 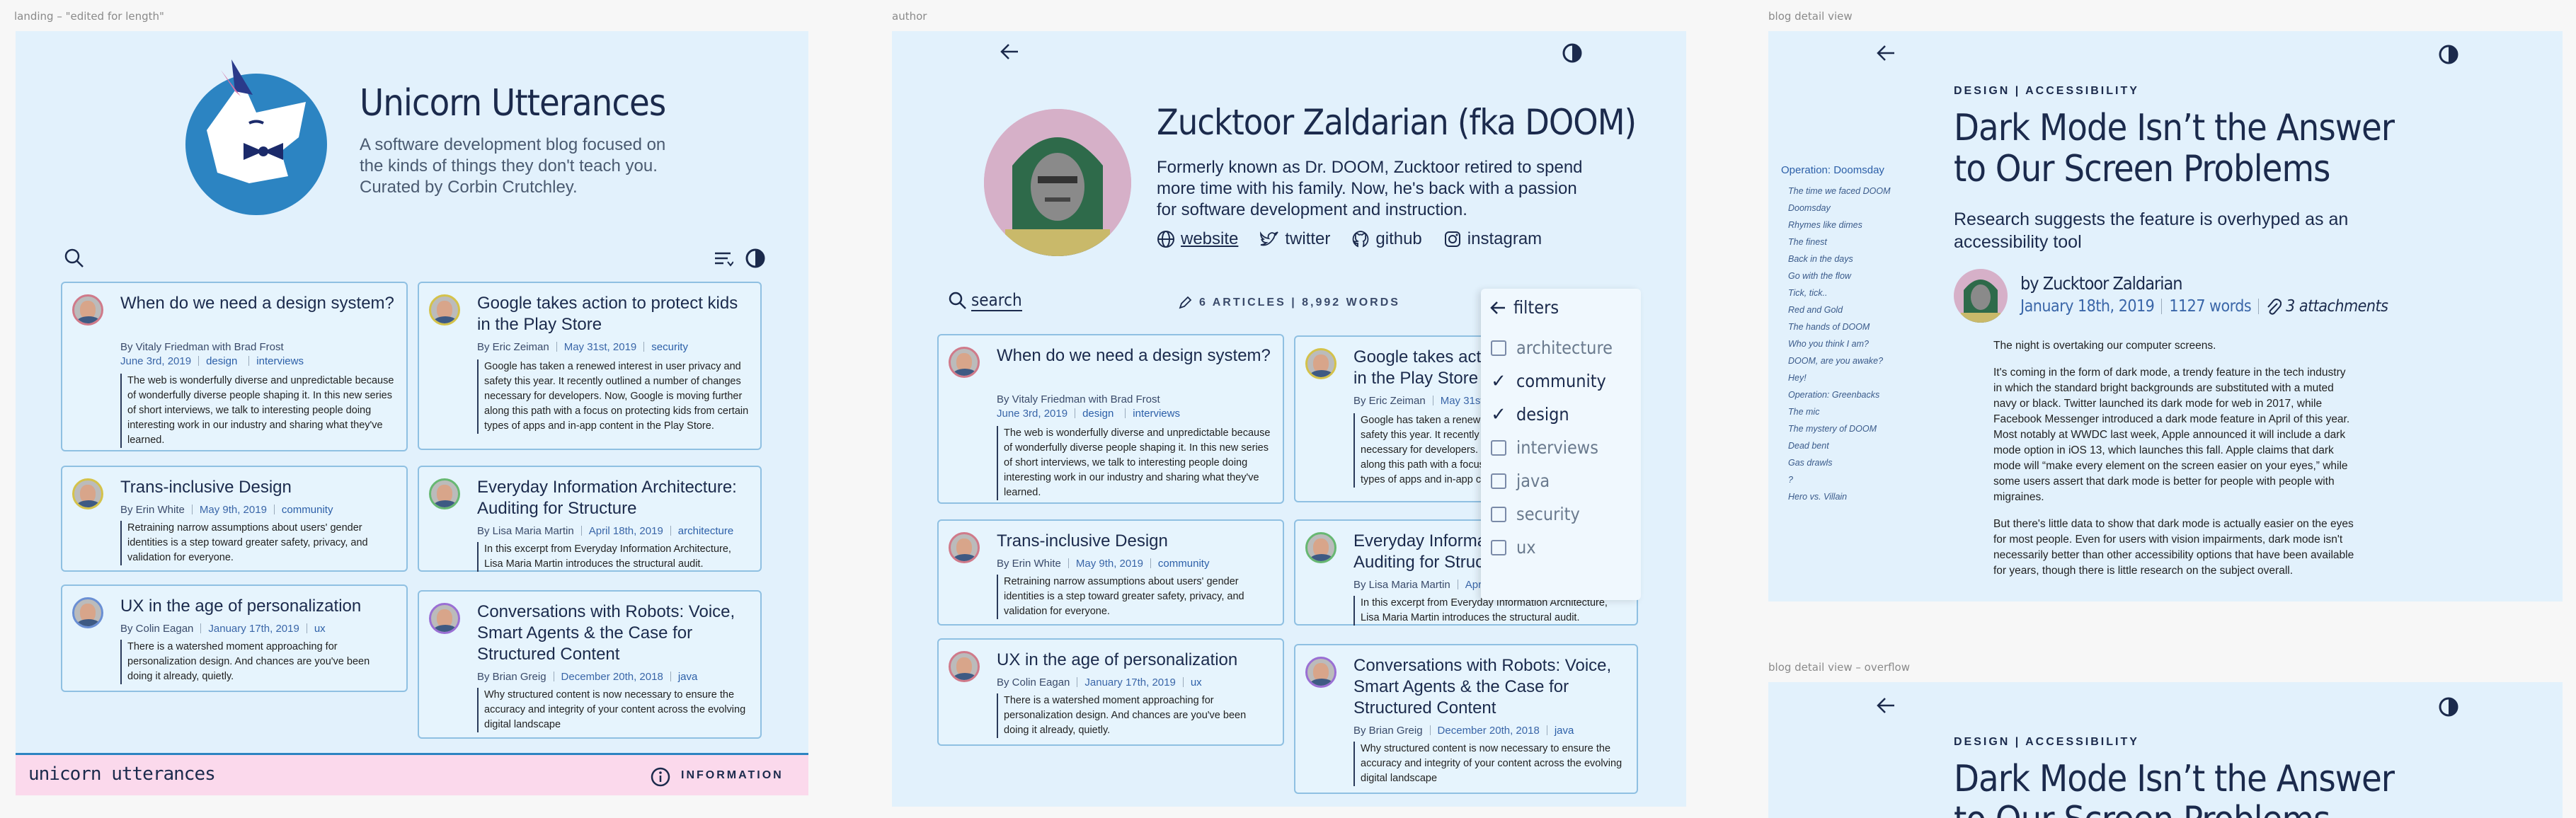 I want to click on toc-item: Who you think I am?, so click(x=1855, y=344).